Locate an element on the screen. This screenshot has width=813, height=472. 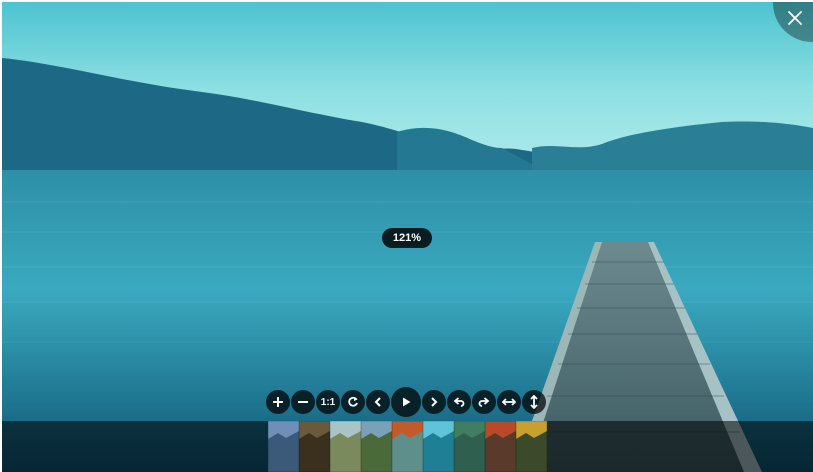
thumbnail-strip is located at coordinates (407, 446).